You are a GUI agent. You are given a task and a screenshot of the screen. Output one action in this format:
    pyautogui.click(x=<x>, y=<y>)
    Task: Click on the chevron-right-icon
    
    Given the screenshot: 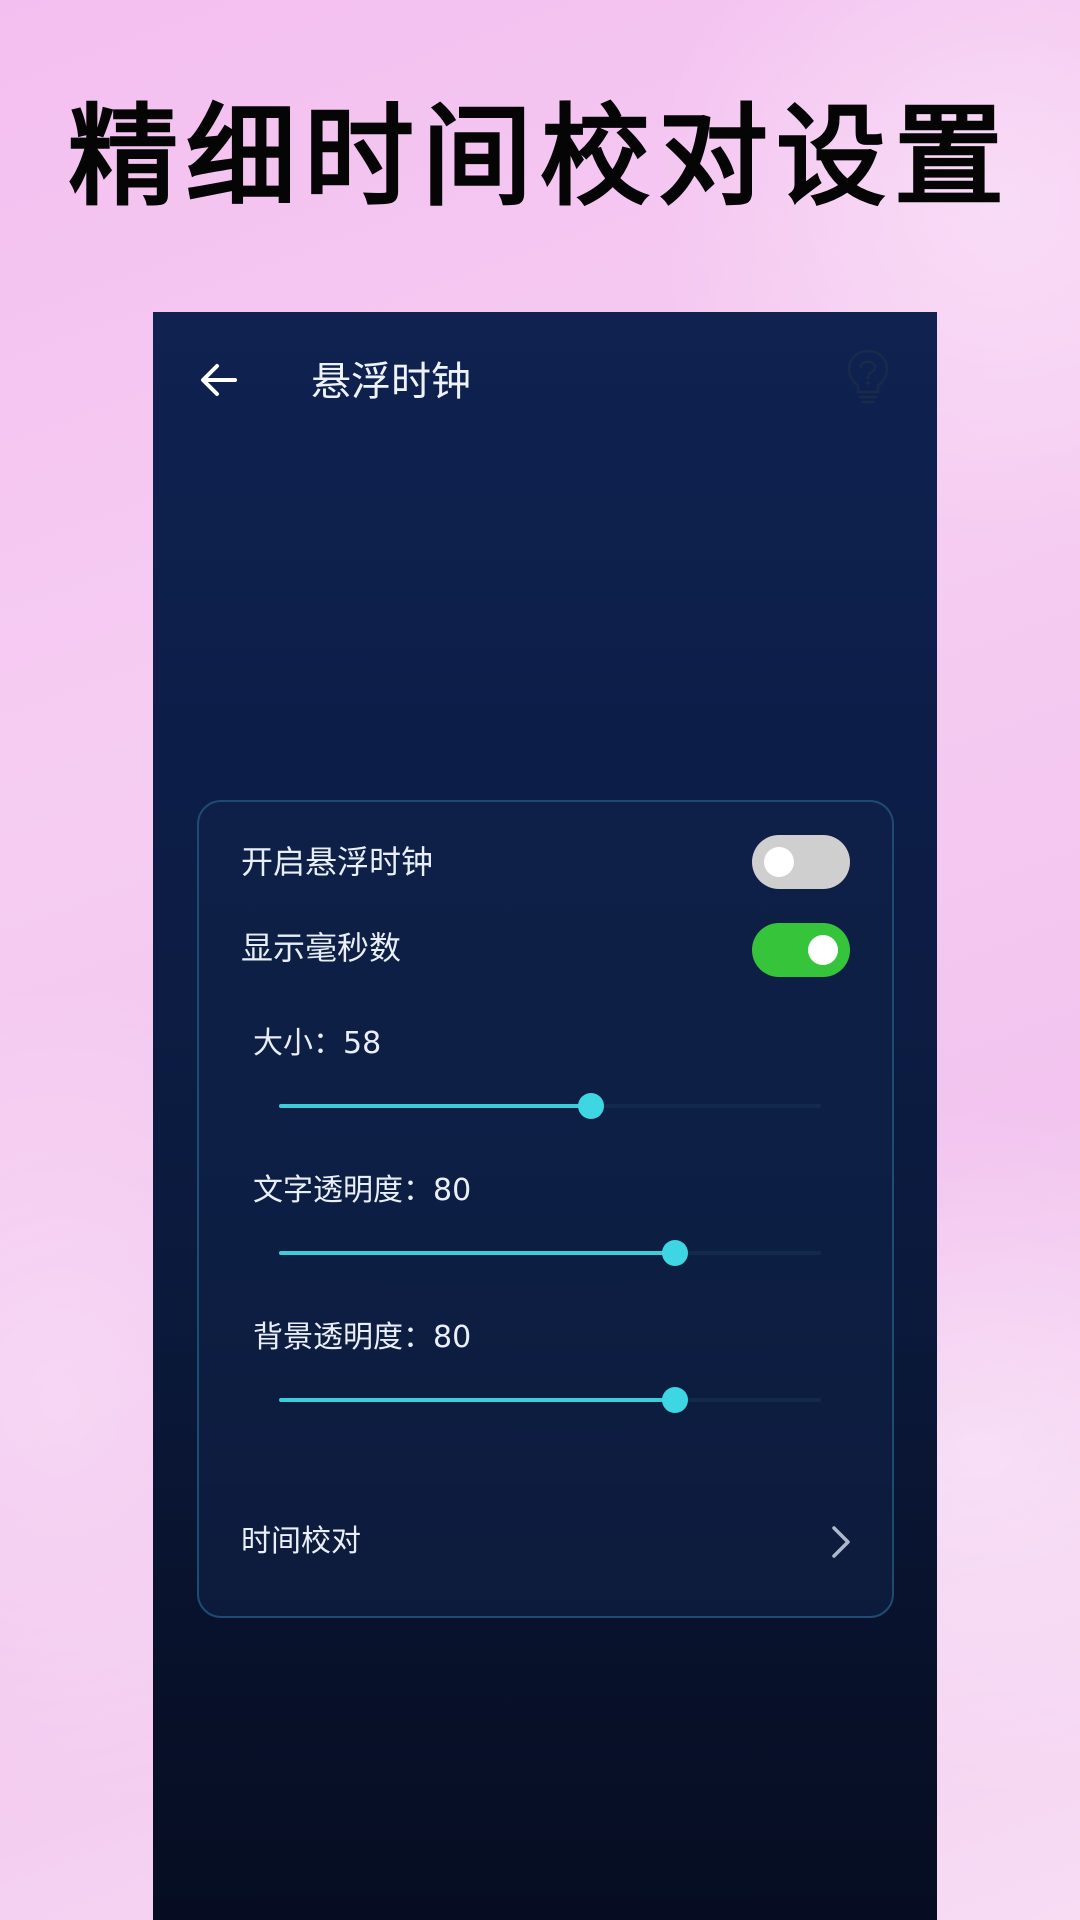 What is the action you would take?
    pyautogui.click(x=841, y=1542)
    